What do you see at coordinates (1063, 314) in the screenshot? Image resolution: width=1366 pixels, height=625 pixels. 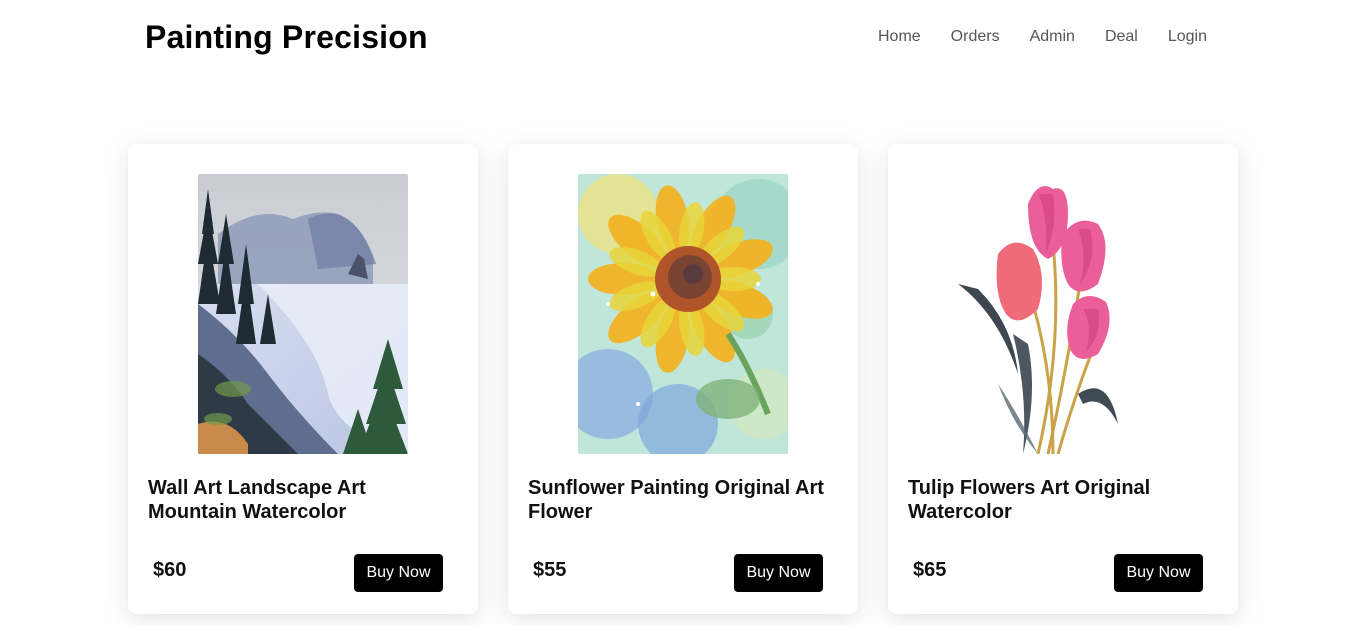 I see `product-image-tulips` at bounding box center [1063, 314].